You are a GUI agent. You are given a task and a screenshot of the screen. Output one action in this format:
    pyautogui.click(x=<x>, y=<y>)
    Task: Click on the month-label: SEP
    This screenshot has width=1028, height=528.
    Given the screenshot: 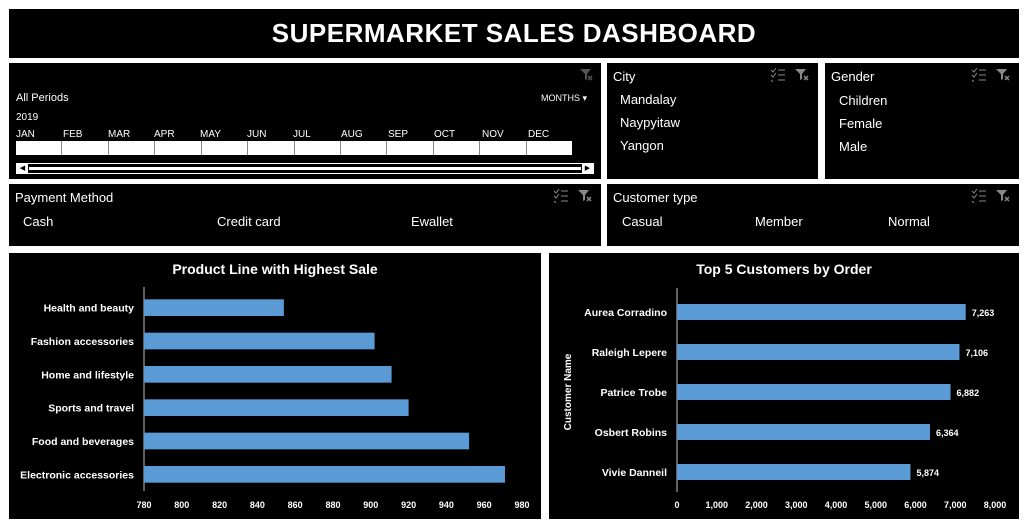 What is the action you would take?
    pyautogui.click(x=398, y=134)
    